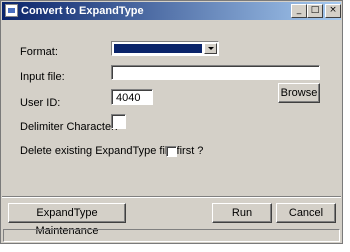 The height and width of the screenshot is (252, 350). I want to click on user-id-field: 4040, so click(132, 97).